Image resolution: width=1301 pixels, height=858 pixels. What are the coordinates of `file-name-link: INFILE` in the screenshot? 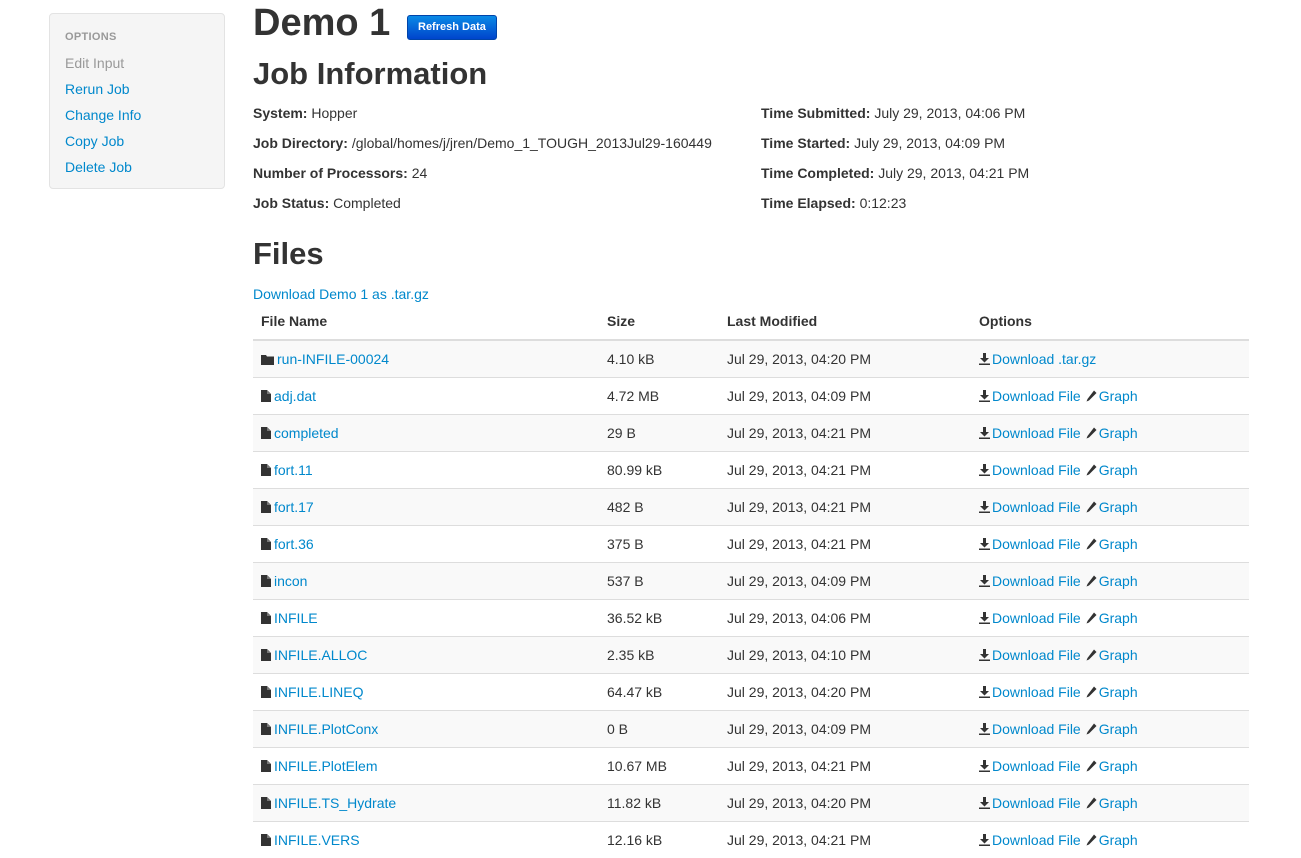 It's located at (296, 618).